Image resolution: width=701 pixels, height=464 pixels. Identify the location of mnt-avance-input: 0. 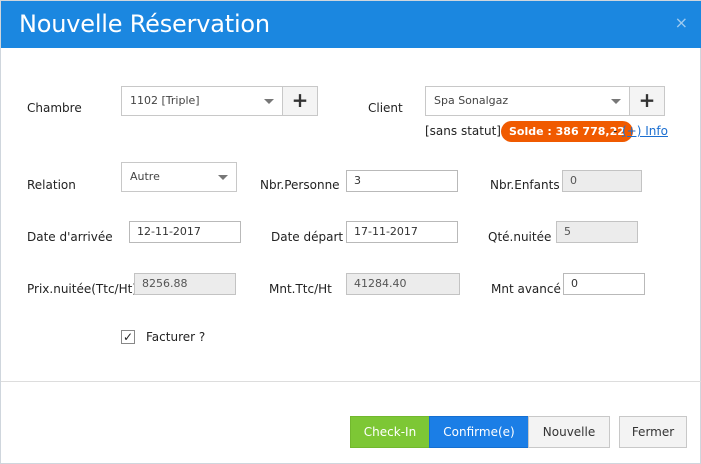
(604, 284).